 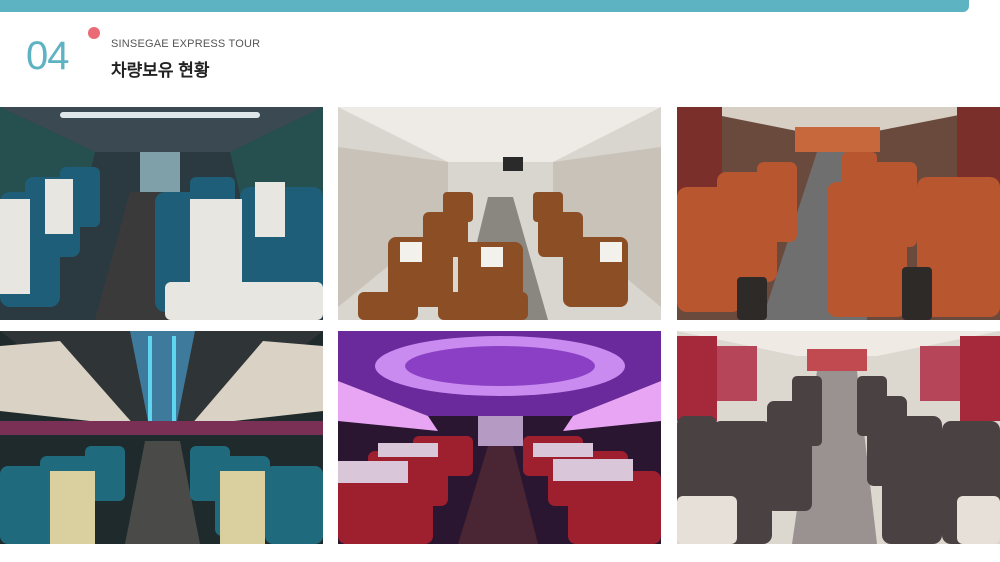 What do you see at coordinates (186, 44) in the screenshot?
I see `section-eyebrow: SINSEGAE EXPRESS TOUR` at bounding box center [186, 44].